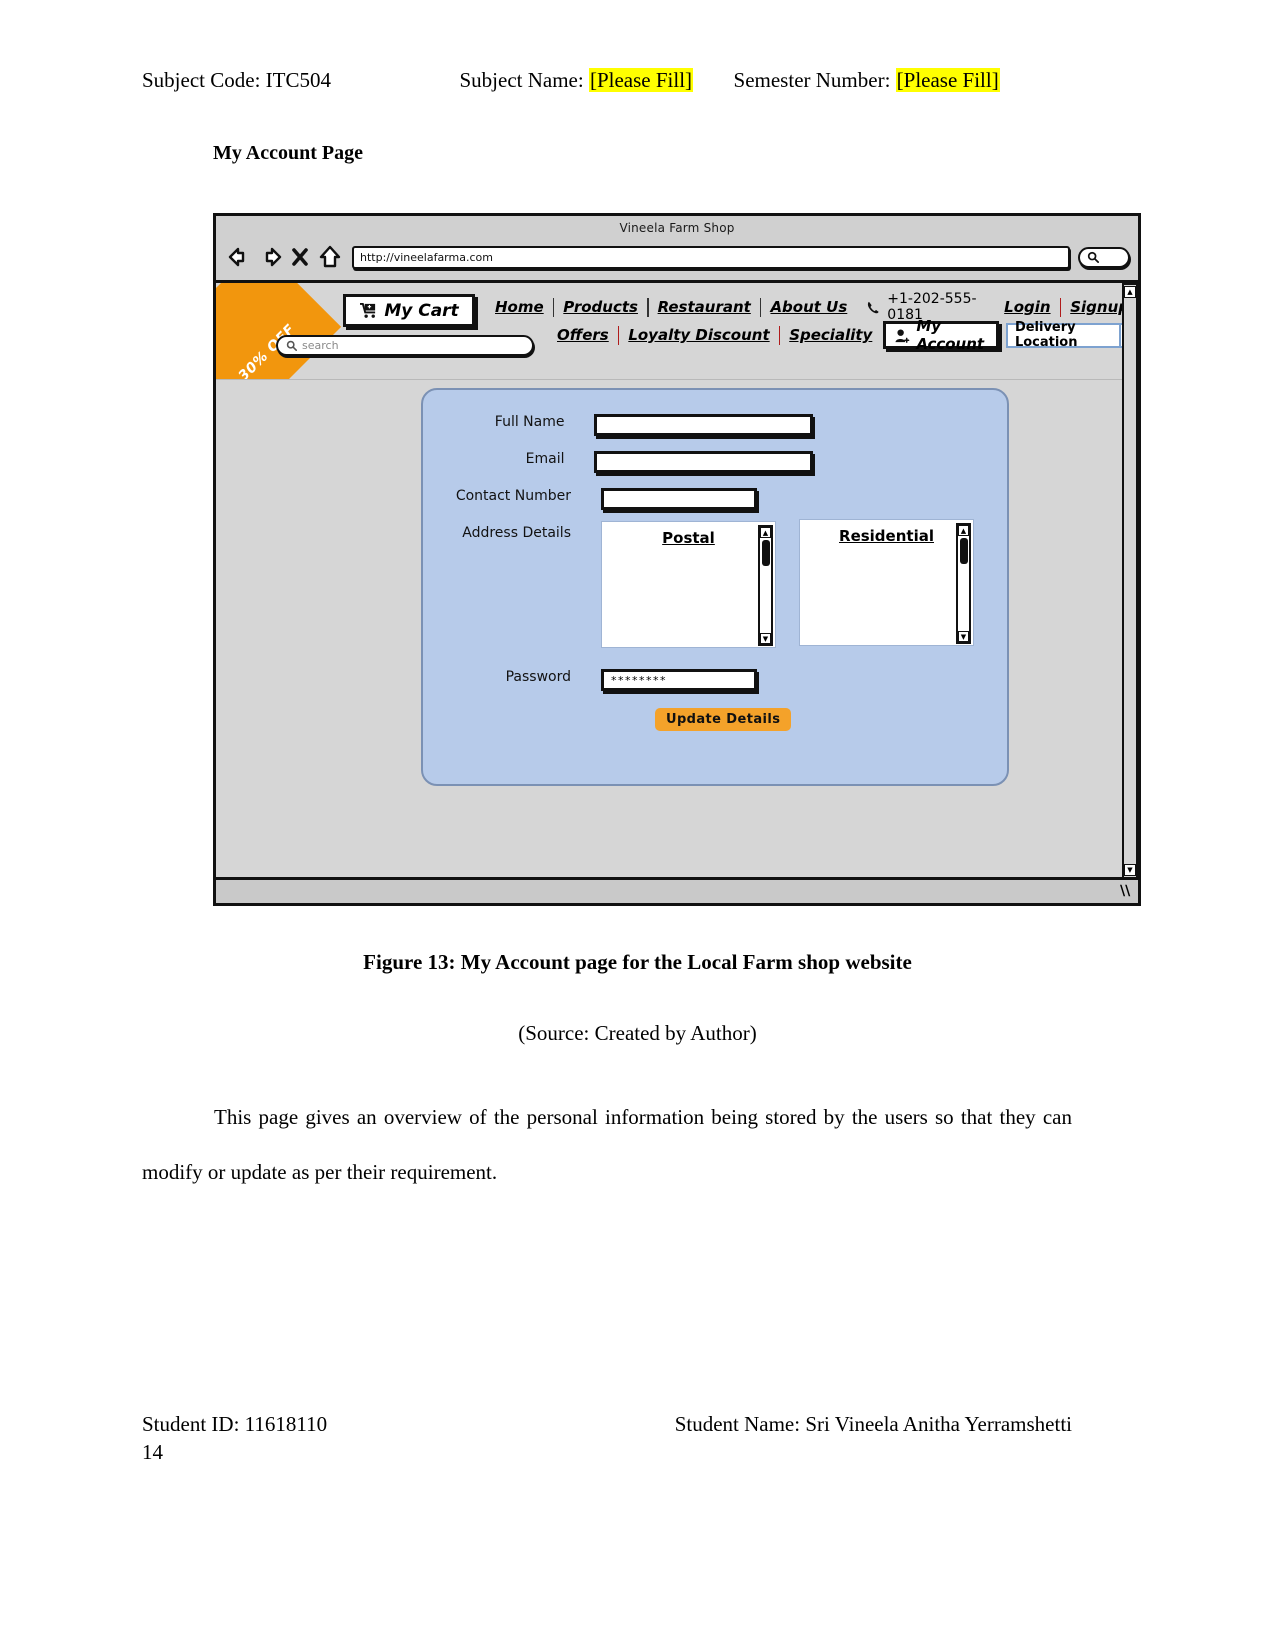 The height and width of the screenshot is (1651, 1275). What do you see at coordinates (1130, 581) in the screenshot?
I see `page-scrollbar: ▲ ▼` at bounding box center [1130, 581].